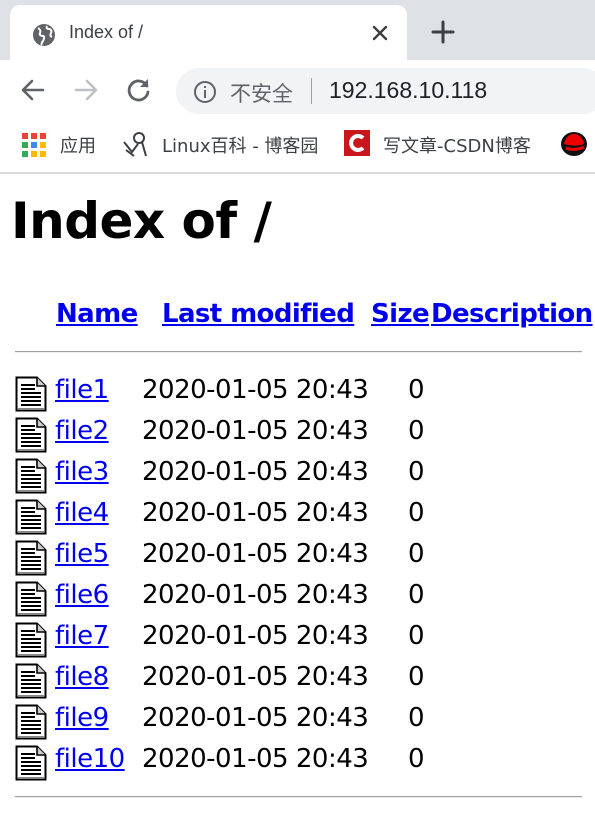  Describe the element at coordinates (400, 314) in the screenshot. I see `column-header-size: Size` at that location.